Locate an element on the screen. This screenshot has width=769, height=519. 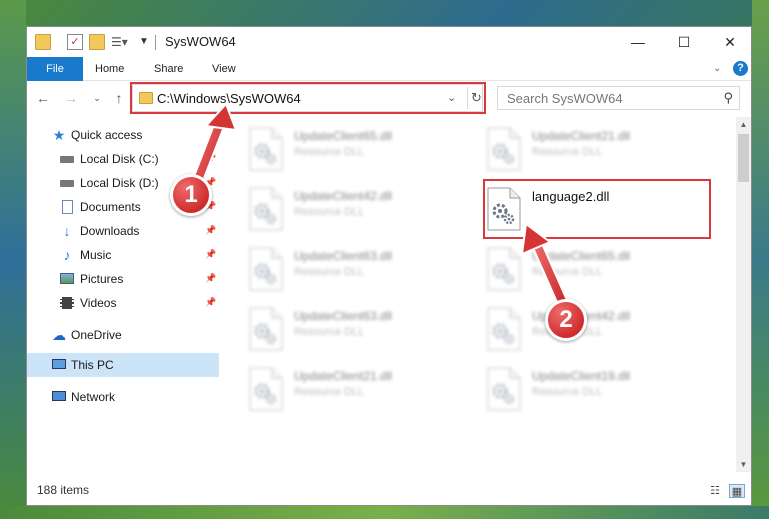
sidebar-item-music: ♪ Music 📌 is located at coordinates (123, 255).